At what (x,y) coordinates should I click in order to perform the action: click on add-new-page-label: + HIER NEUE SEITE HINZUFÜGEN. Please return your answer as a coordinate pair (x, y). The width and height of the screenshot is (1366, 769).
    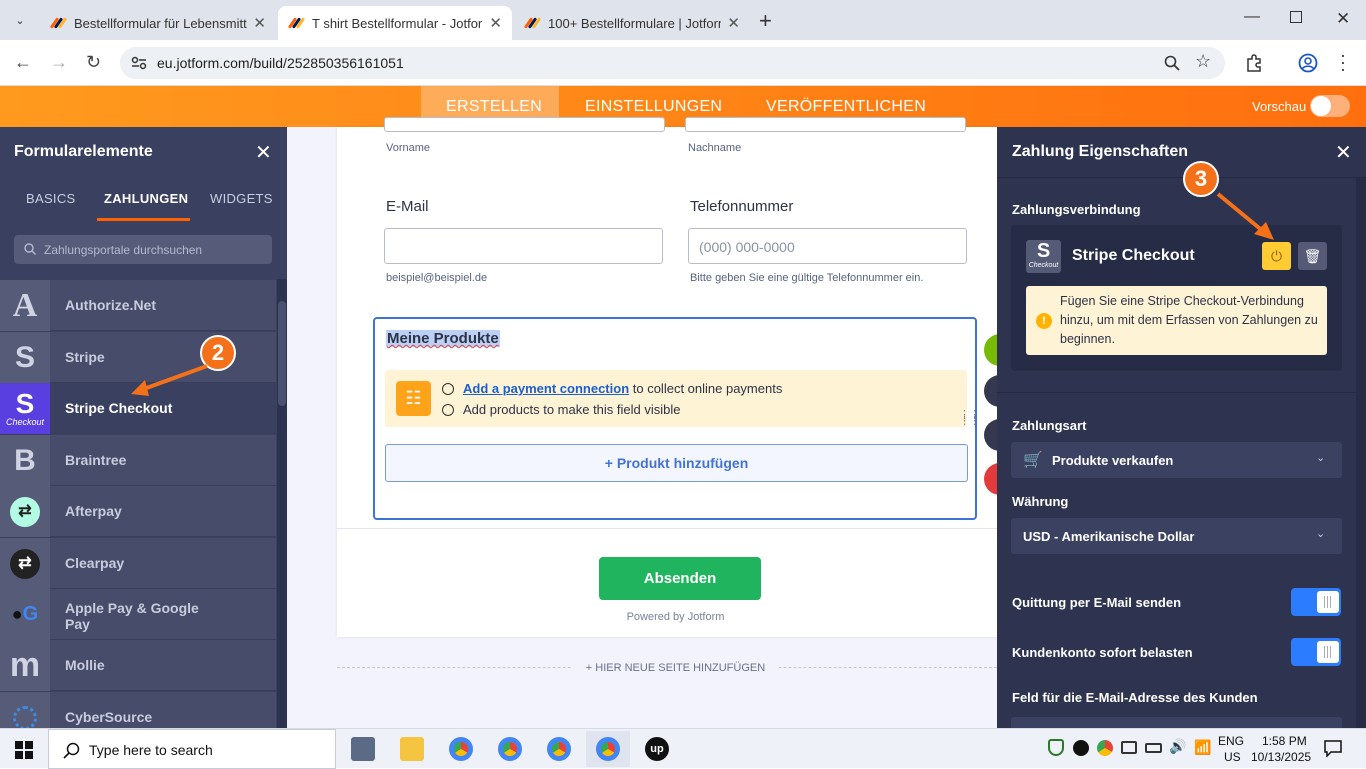
    Looking at the image, I should click on (675, 668).